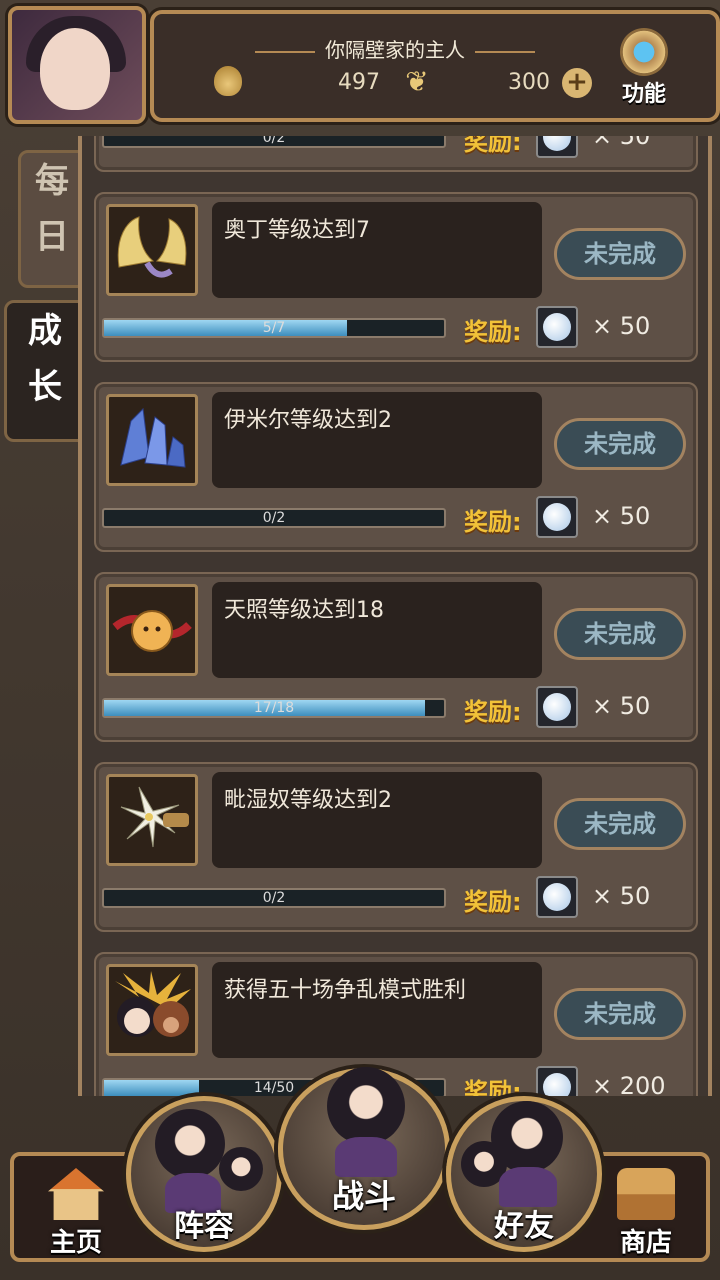  I want to click on blue-crystal-icon, so click(152, 440).